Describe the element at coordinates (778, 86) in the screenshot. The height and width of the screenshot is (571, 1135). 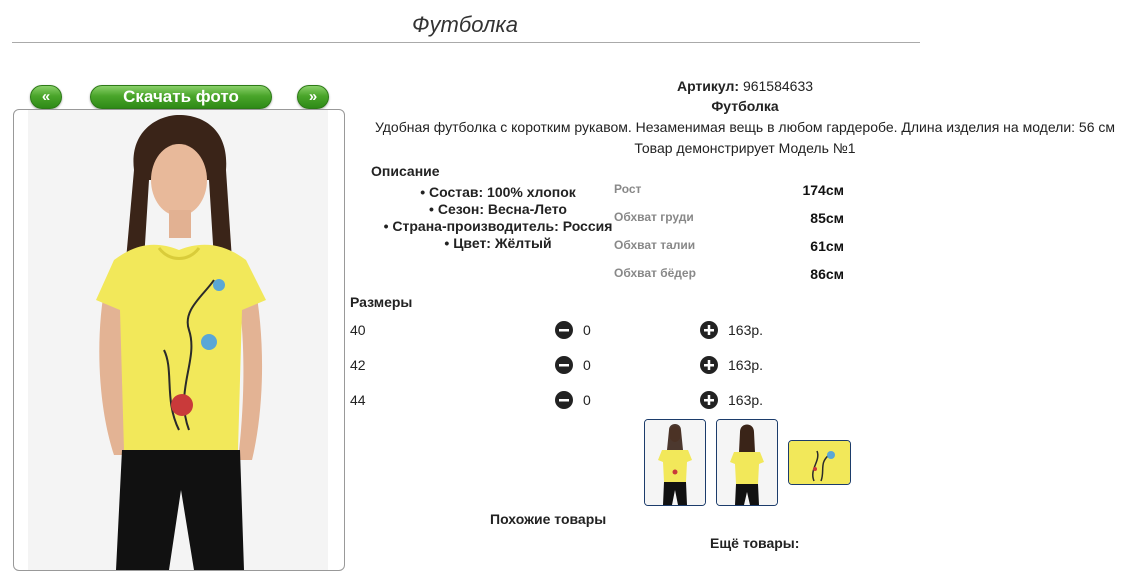
I see `article-value: 961584633` at that location.